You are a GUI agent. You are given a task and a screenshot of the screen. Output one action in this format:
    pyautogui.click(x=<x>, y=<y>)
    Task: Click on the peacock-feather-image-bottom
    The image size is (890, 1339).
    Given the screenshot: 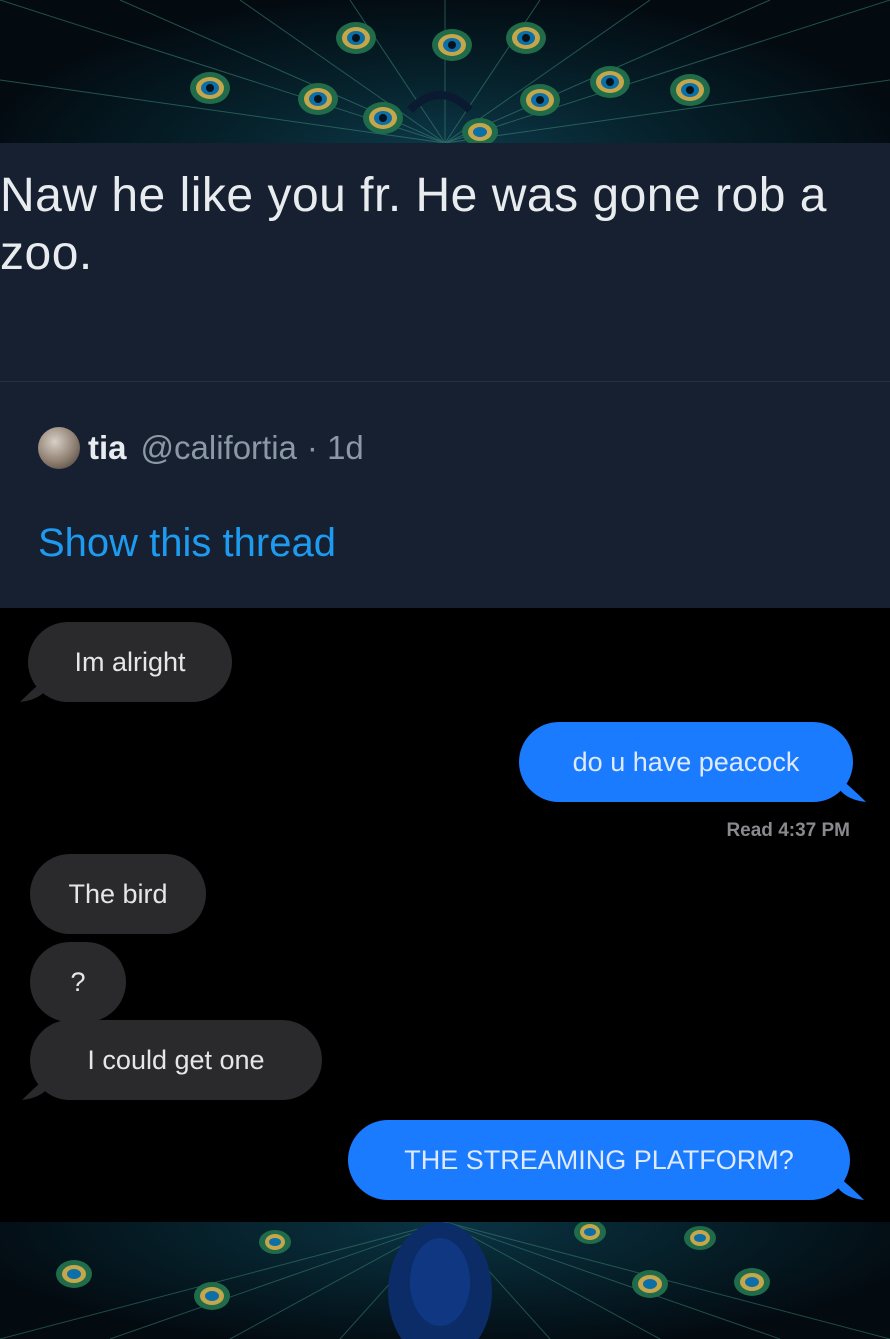 What is the action you would take?
    pyautogui.click(x=445, y=1280)
    